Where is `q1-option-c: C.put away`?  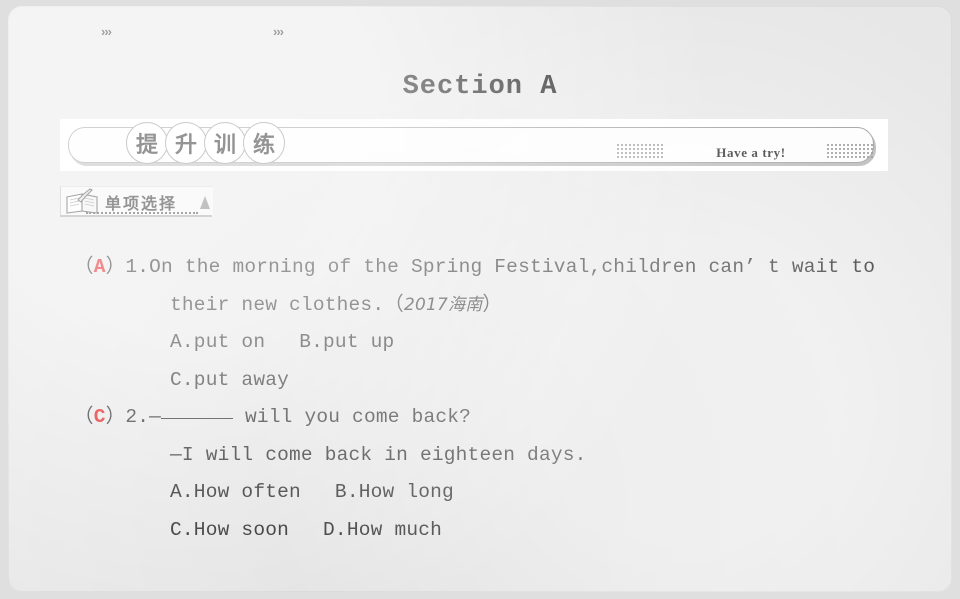 q1-option-c: C.put away is located at coordinates (229, 380).